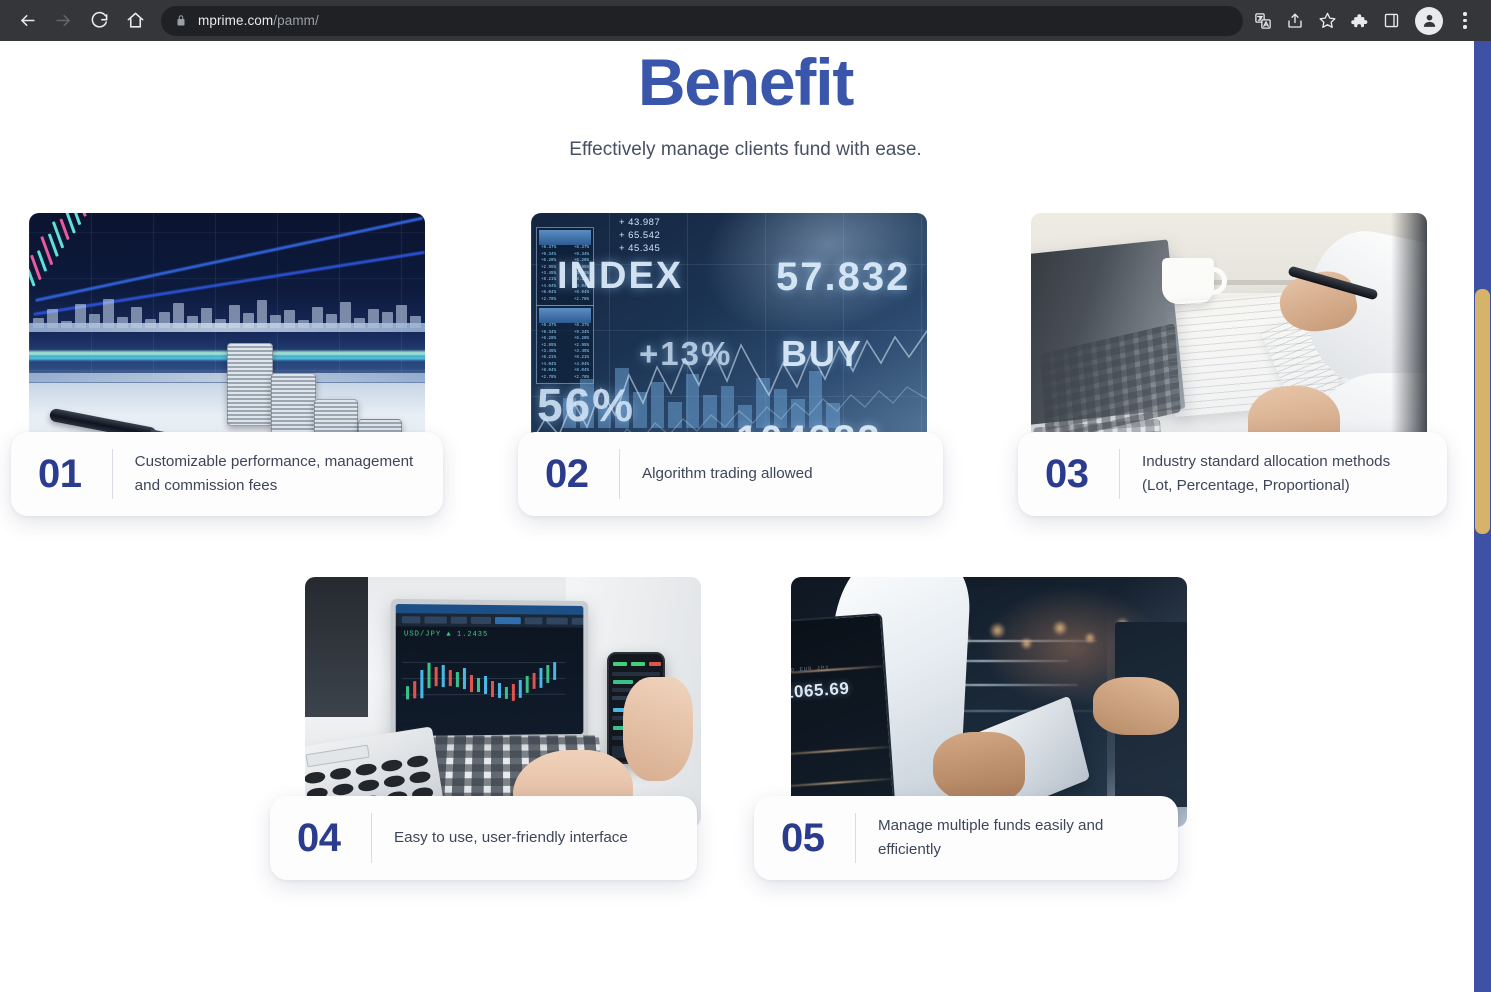 This screenshot has height=992, width=1491. What do you see at coordinates (1266, 461) in the screenshot?
I see `benefit-card-text-line-1: Industry standard allocation methods` at bounding box center [1266, 461].